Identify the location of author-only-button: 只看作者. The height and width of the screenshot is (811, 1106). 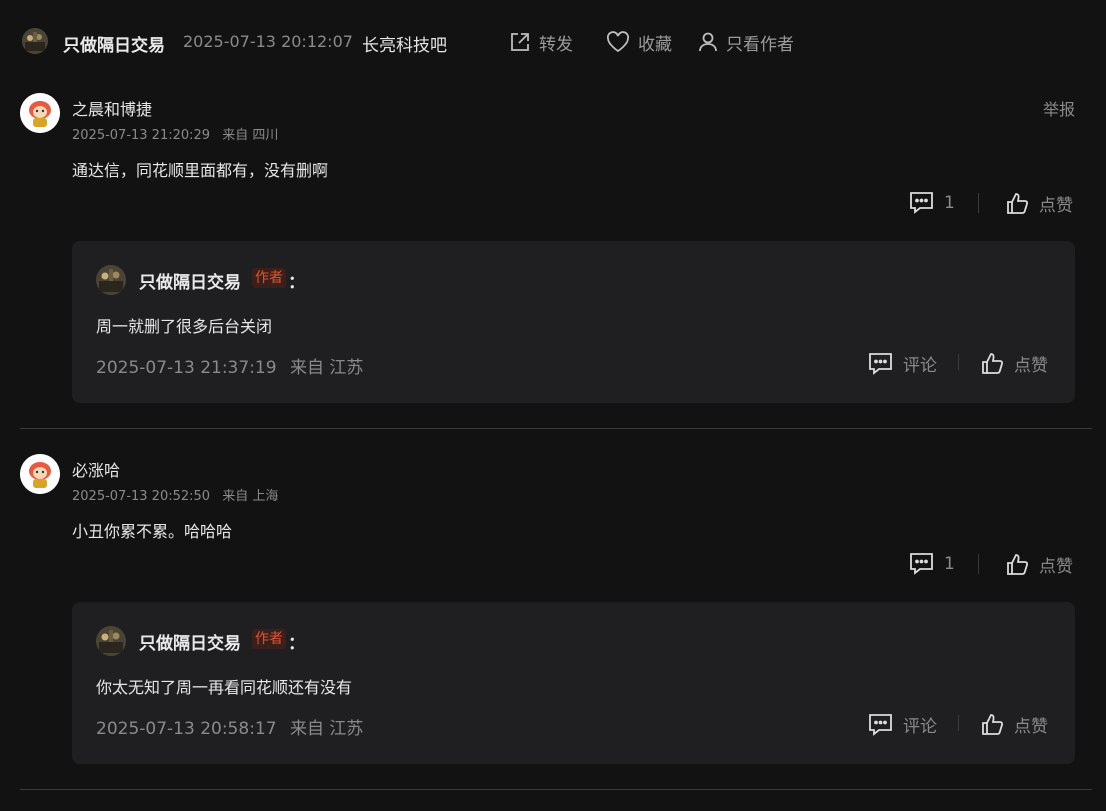
(746, 42).